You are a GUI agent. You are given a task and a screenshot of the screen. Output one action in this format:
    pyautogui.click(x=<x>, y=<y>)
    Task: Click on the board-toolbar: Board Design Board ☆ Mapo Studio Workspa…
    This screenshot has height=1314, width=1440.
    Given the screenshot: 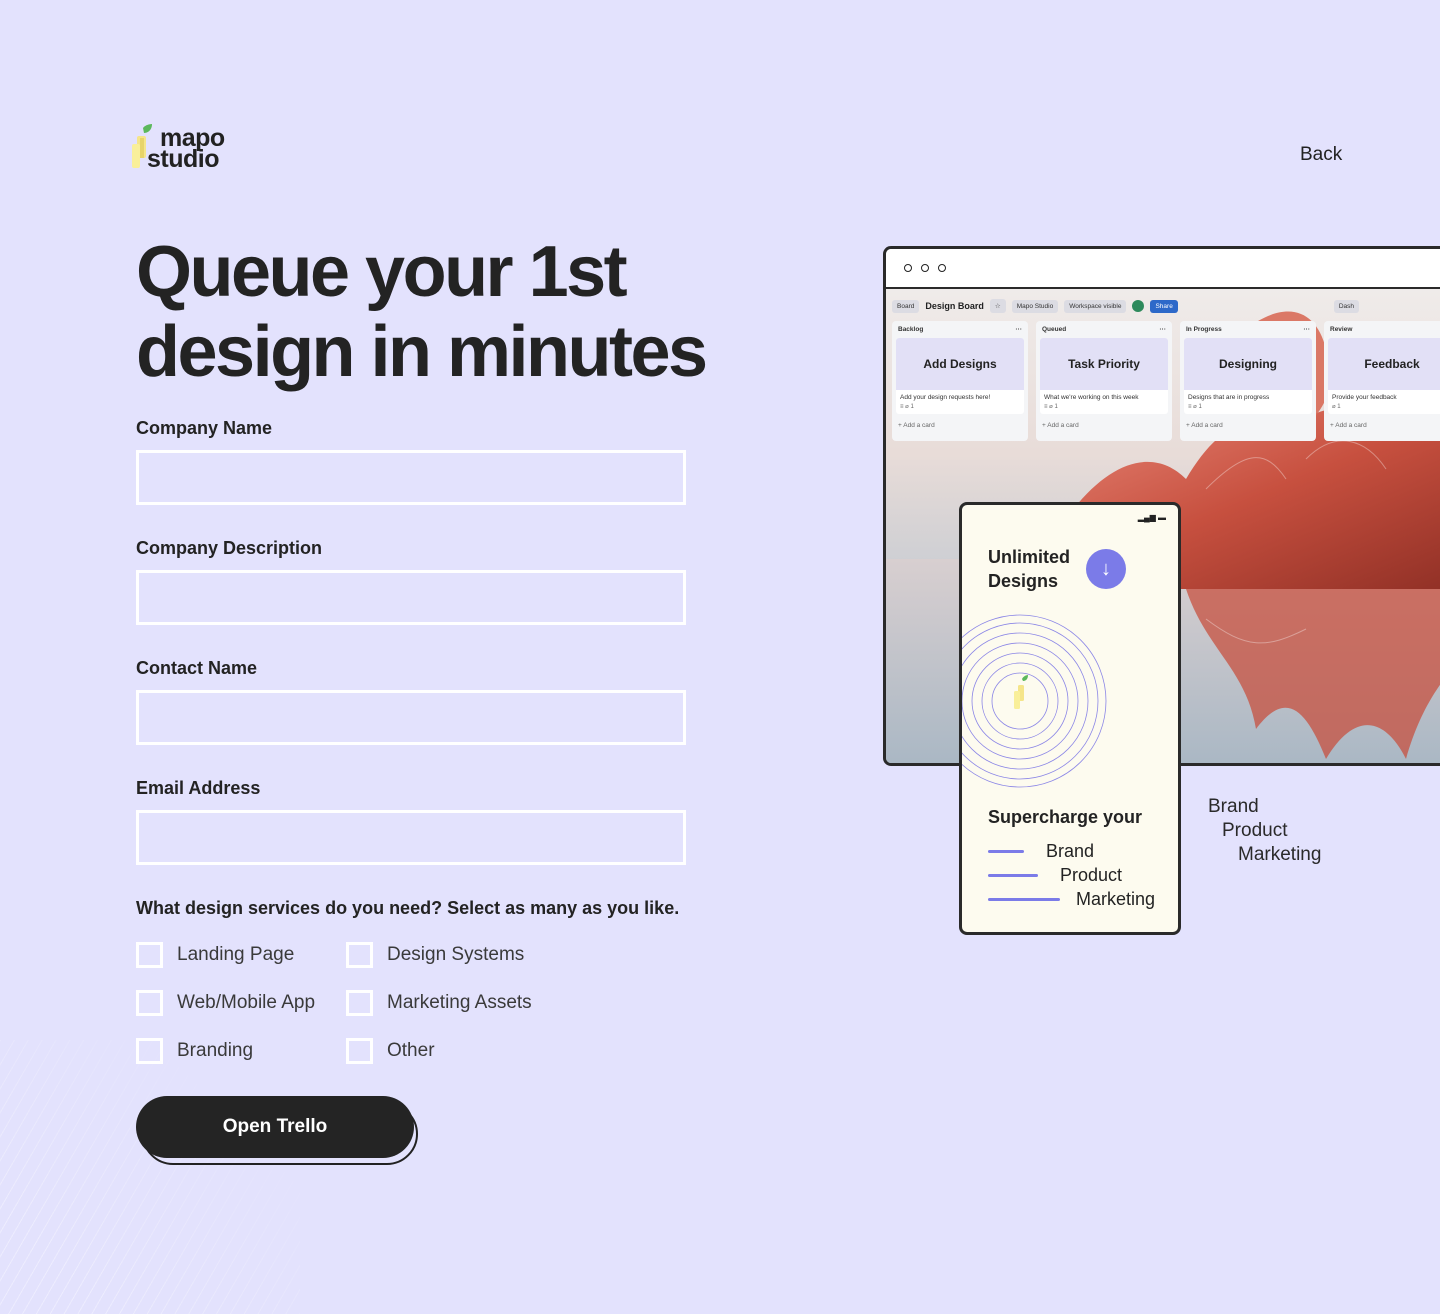 What is the action you would take?
    pyautogui.click(x=1166, y=306)
    